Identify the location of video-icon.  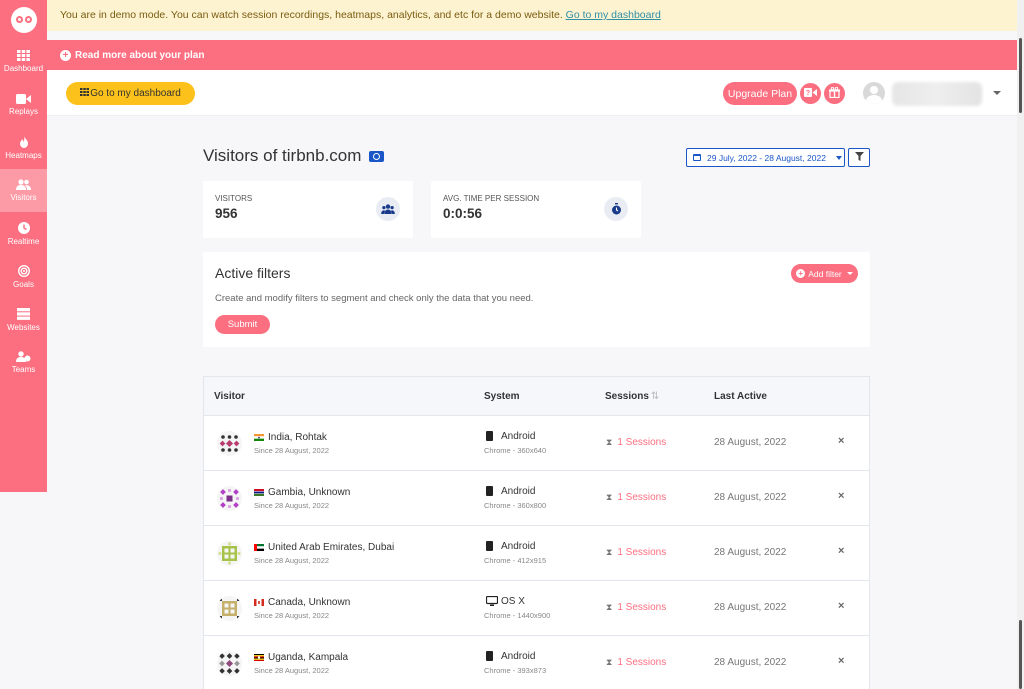
(23, 98).